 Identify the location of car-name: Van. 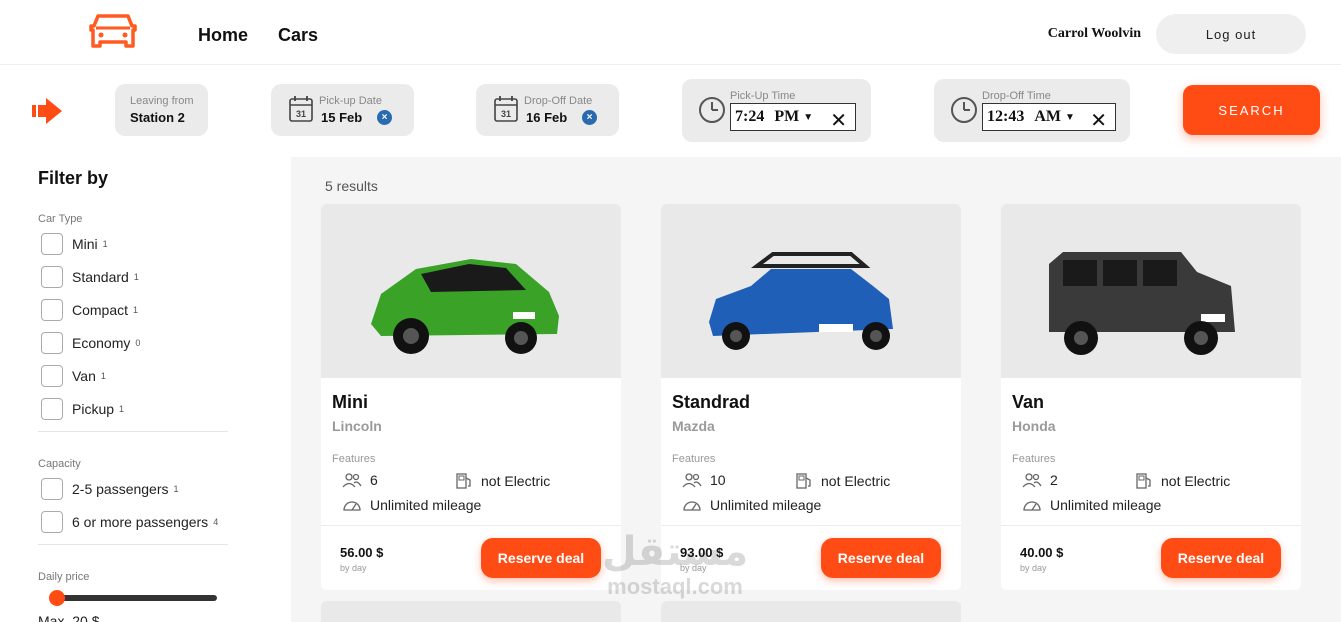
(1028, 402).